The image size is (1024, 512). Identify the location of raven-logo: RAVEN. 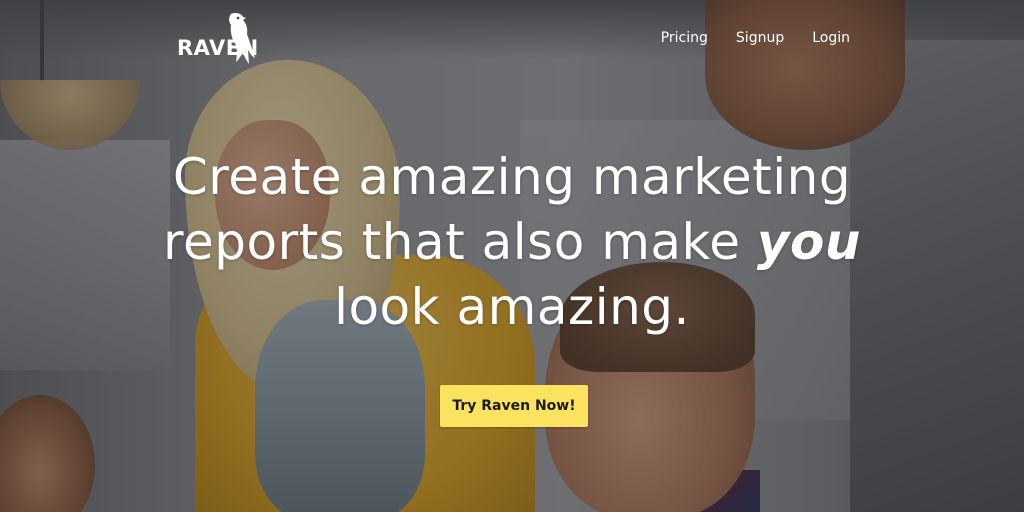
(218, 40).